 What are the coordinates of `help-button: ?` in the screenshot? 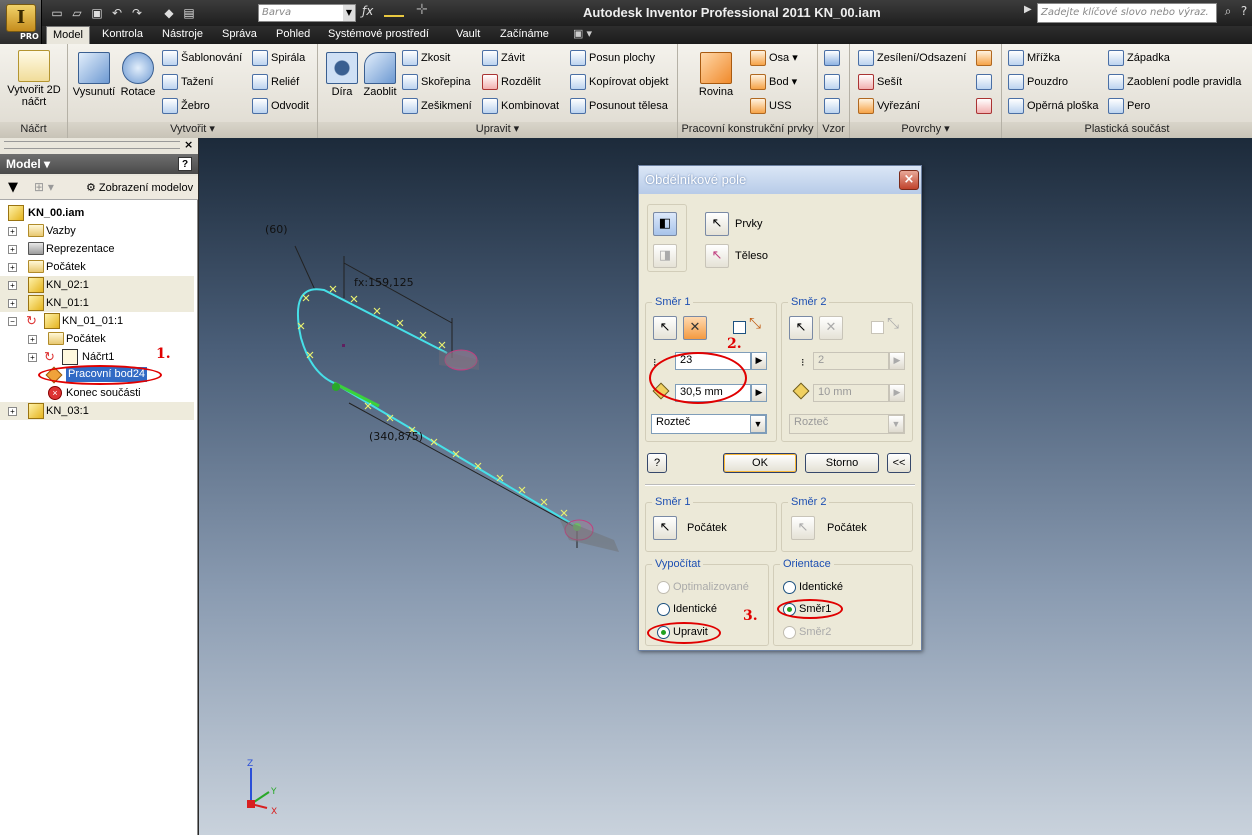 It's located at (657, 463).